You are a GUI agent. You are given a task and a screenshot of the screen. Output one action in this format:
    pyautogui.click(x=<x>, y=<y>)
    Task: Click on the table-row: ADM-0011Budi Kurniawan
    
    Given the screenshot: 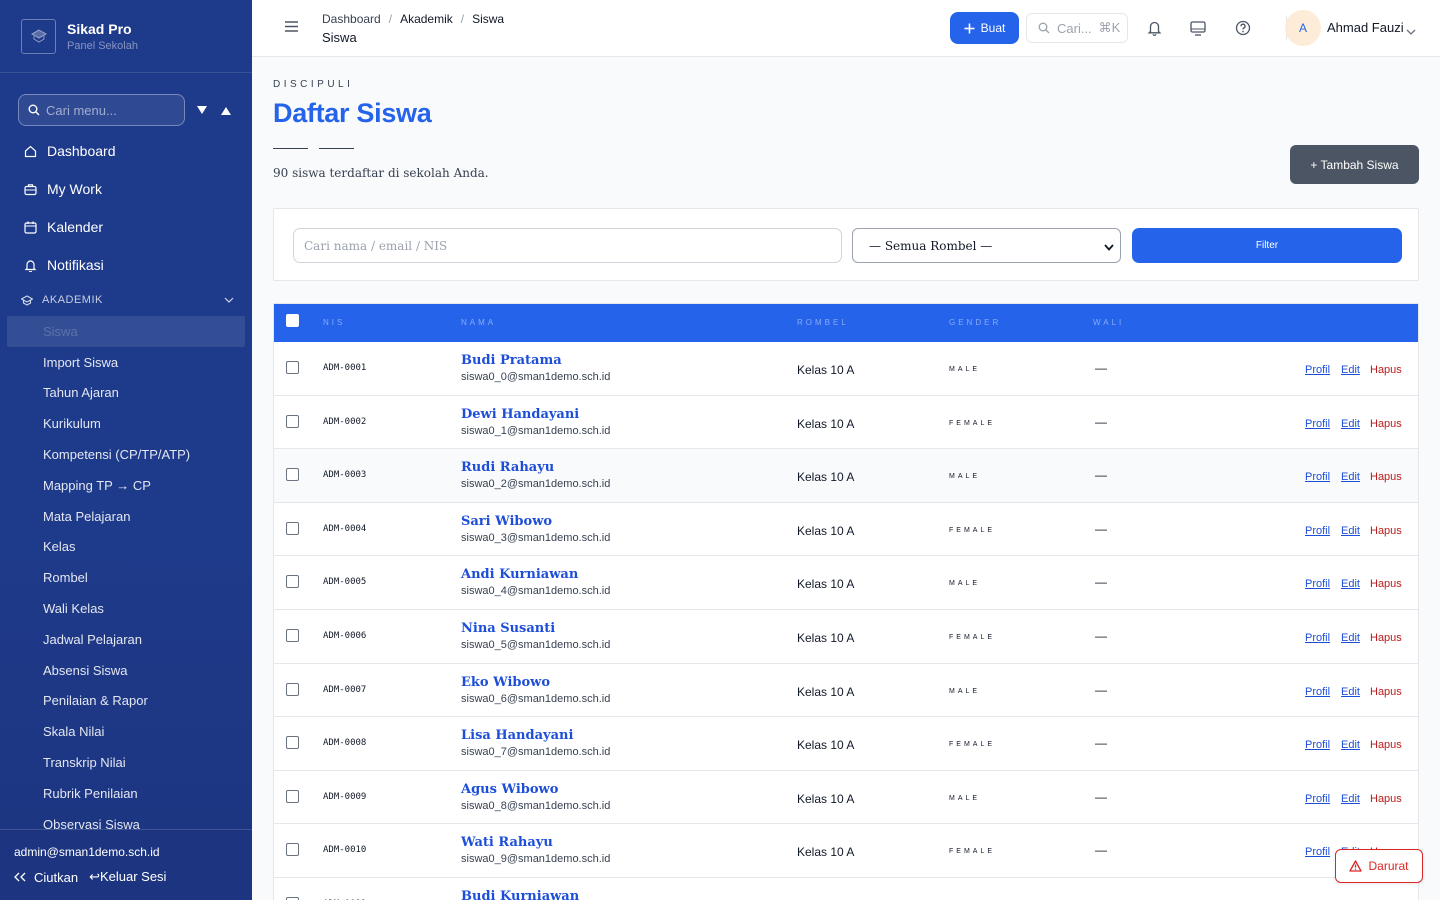 What is the action you would take?
    pyautogui.click(x=846, y=888)
    